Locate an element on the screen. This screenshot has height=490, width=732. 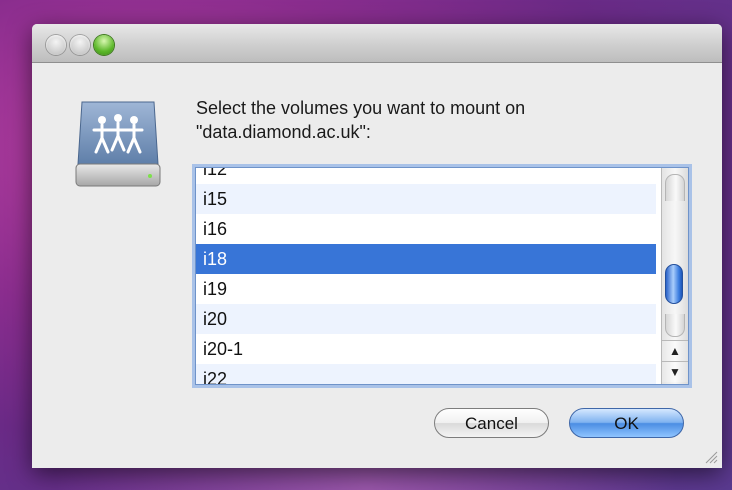
list-item: i15 is located at coordinates (426, 199).